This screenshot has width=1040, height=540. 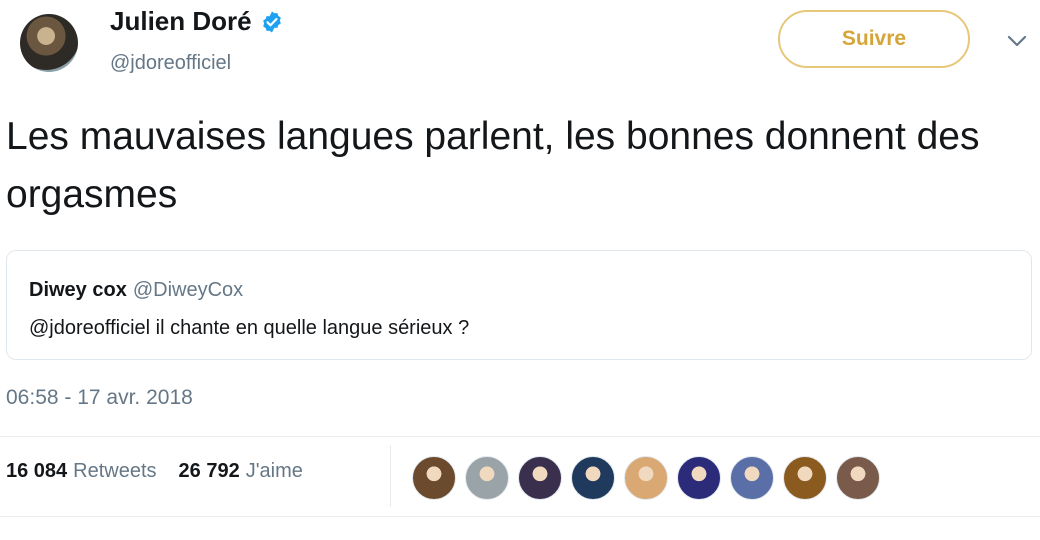 I want to click on likes-label: J'aime, so click(x=274, y=471).